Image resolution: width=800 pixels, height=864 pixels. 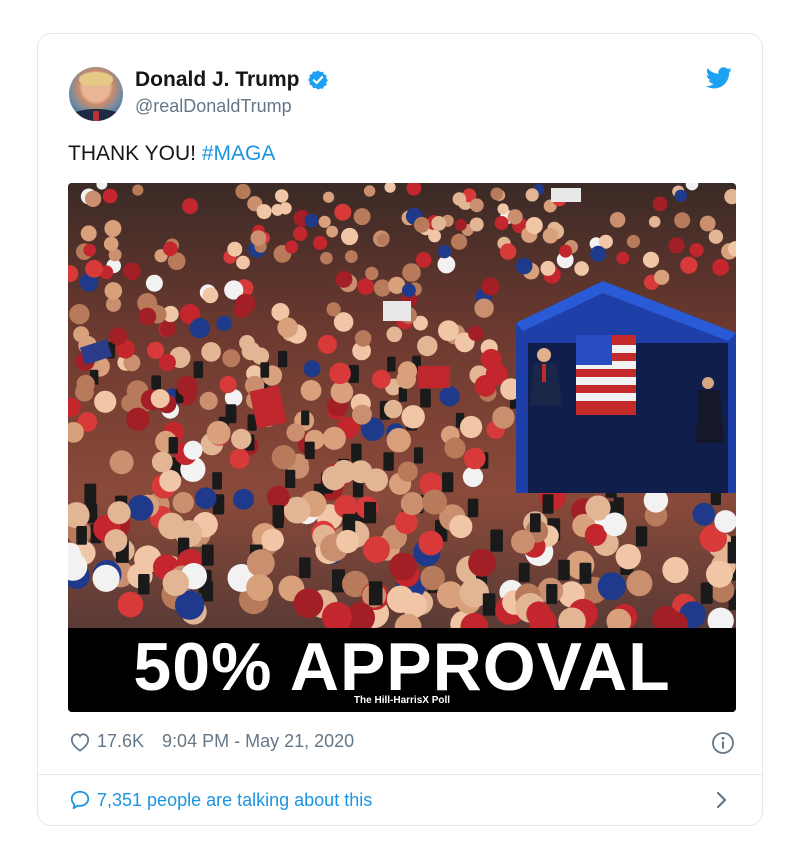 I want to click on avatar, so click(x=96, y=94).